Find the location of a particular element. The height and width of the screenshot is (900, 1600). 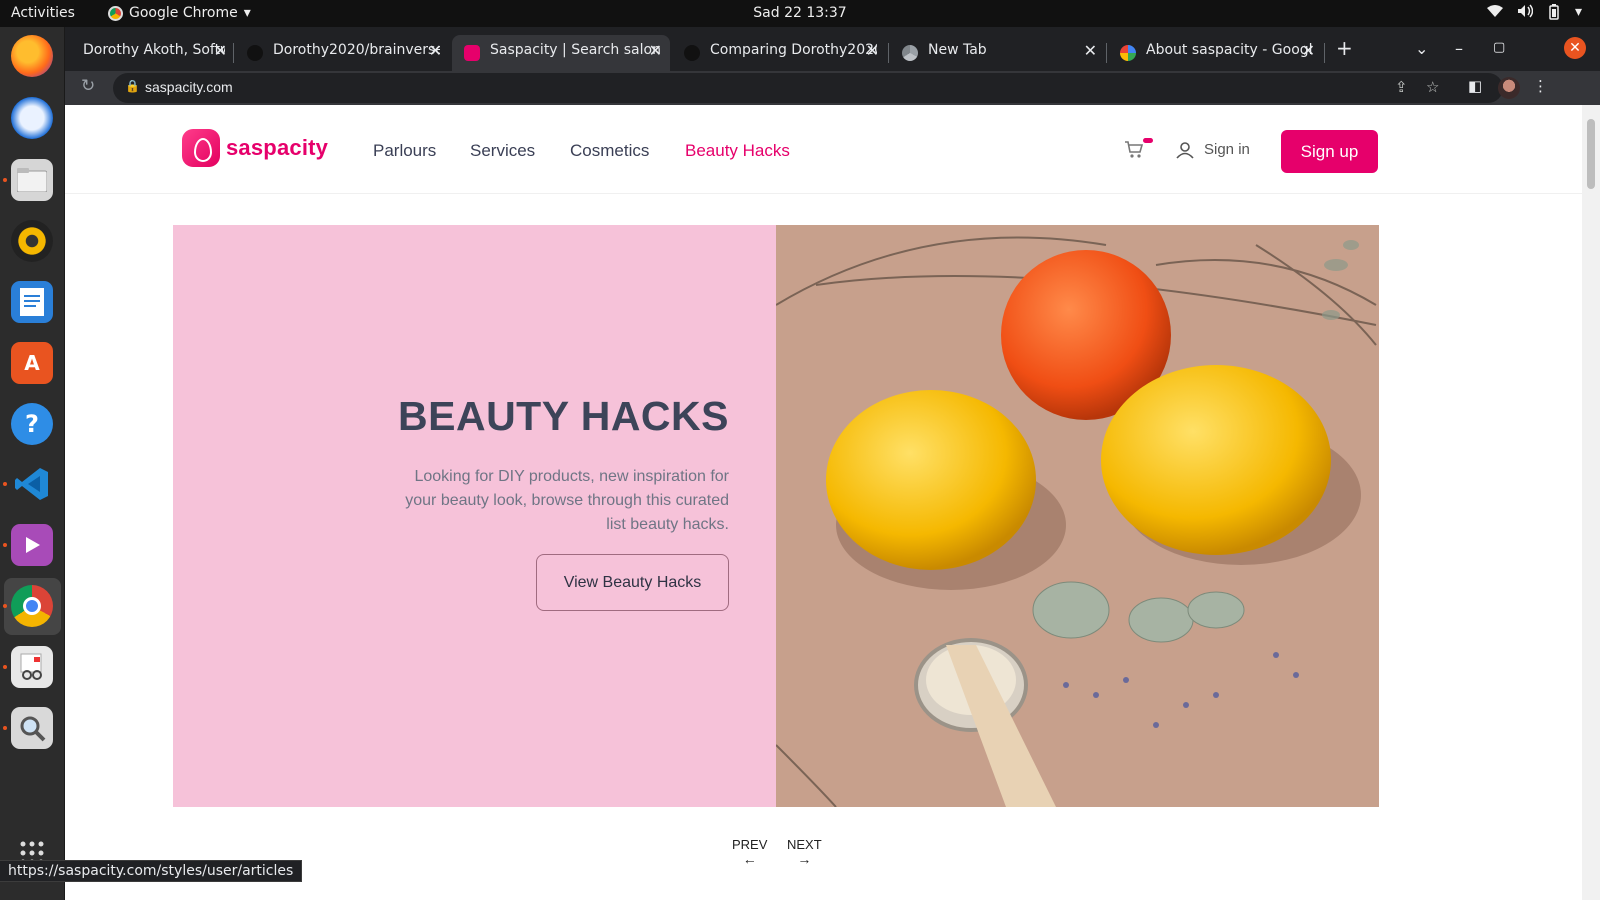

tab-brainverse: Dorothy2020/brainverse ✕ is located at coordinates (342, 53).